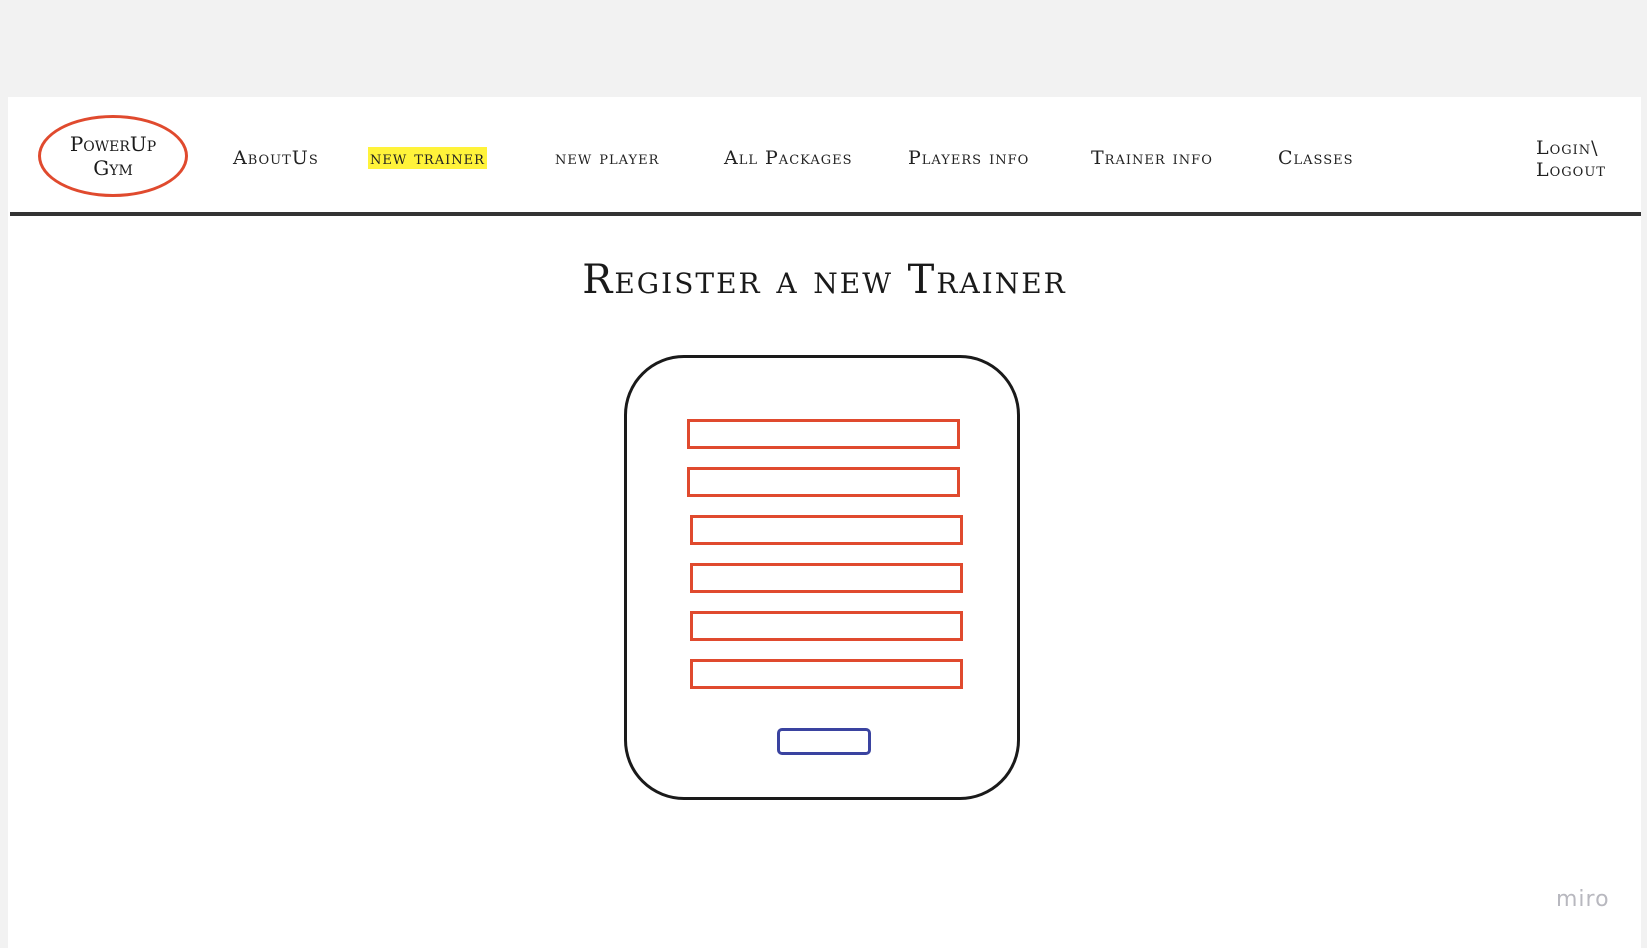  I want to click on registration-form, so click(822, 577).